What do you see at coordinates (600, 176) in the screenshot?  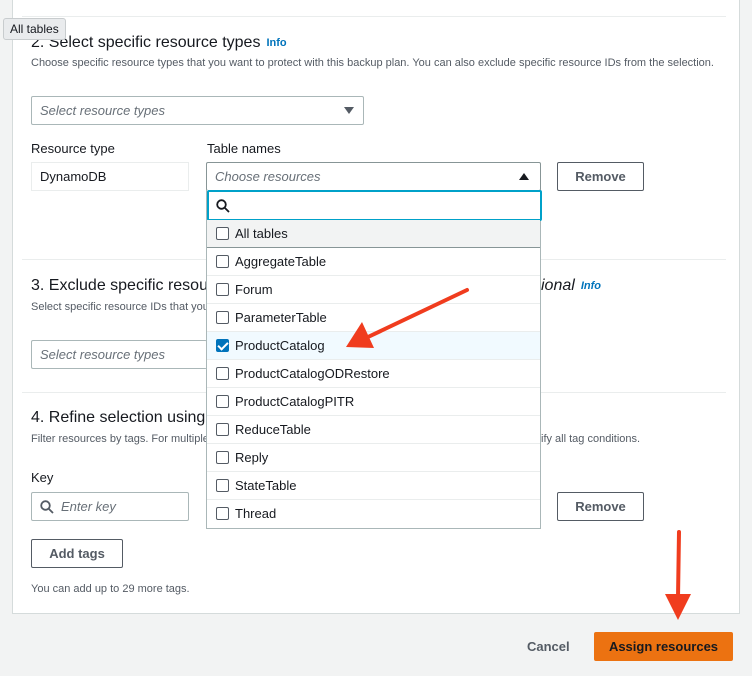 I see `remove-button: Remove` at bounding box center [600, 176].